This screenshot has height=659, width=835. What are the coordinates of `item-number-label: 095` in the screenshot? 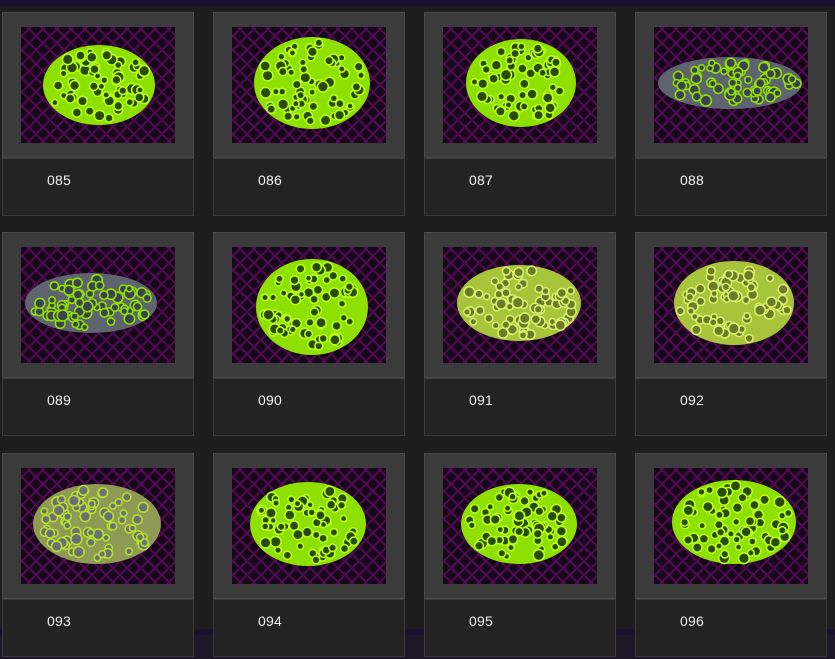 It's located at (481, 621).